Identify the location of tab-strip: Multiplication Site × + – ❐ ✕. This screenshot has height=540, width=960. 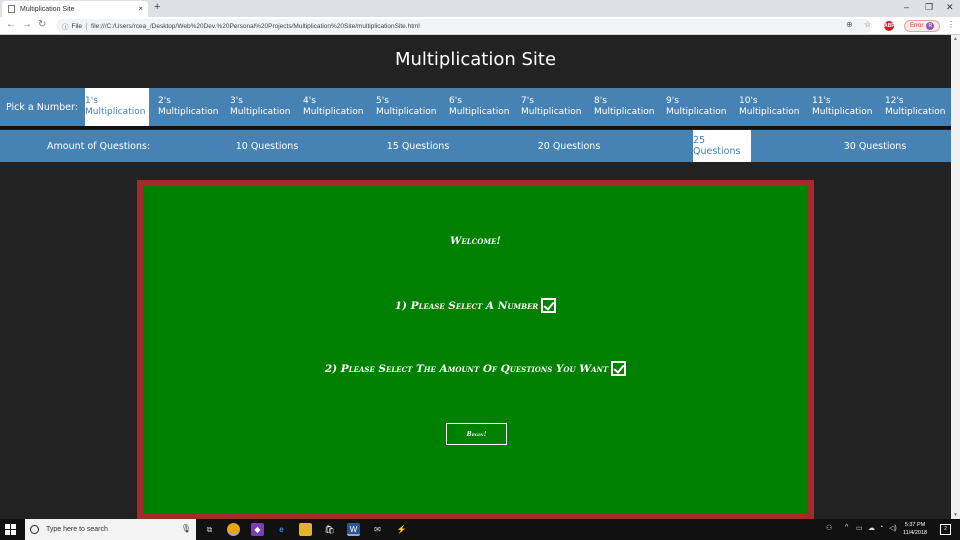
(480, 8).